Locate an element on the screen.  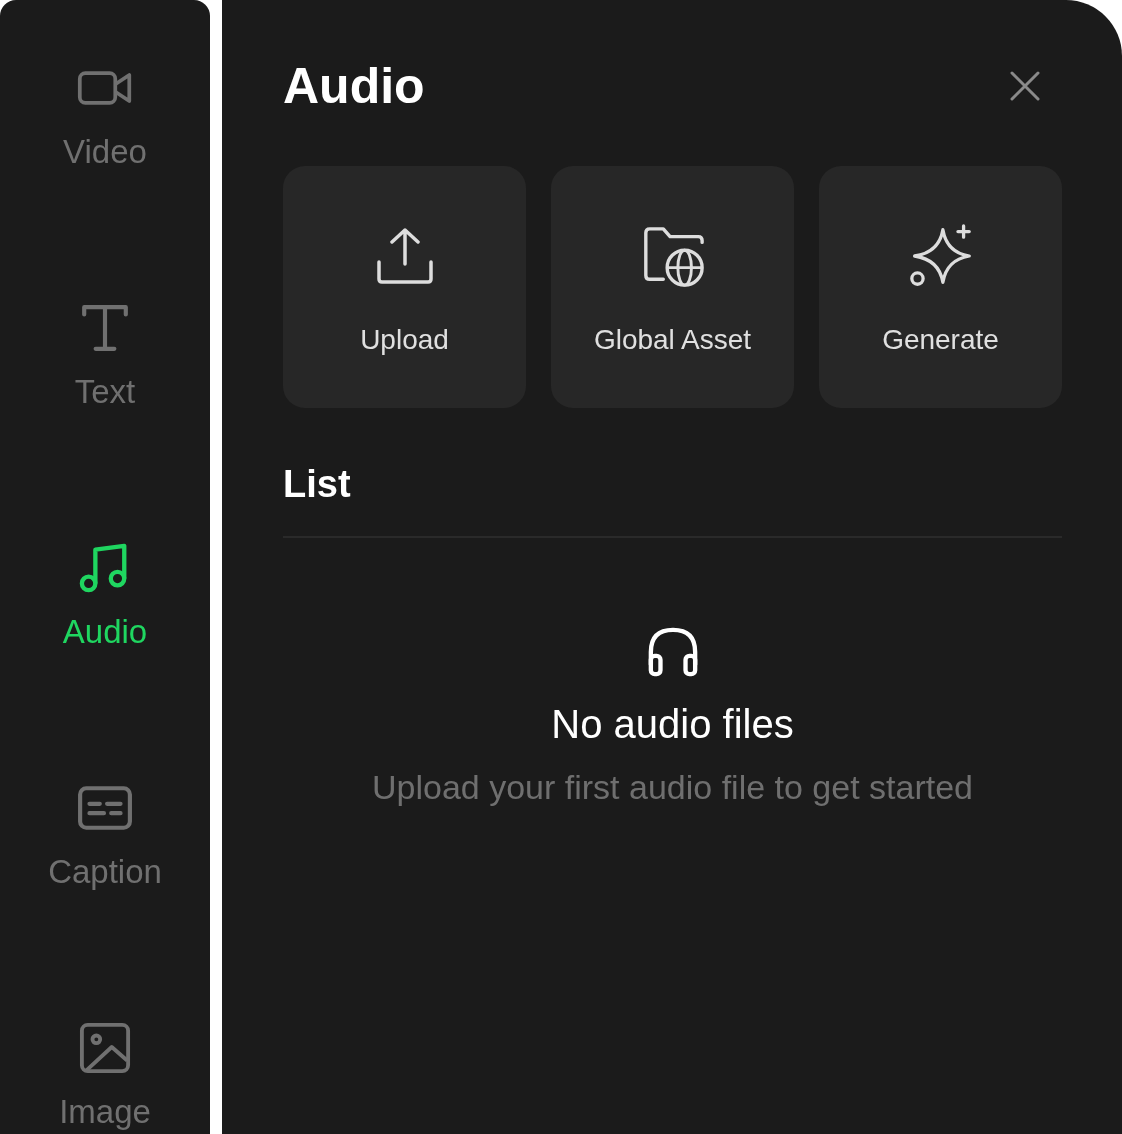
panel-title: Audio is located at coordinates (354, 86).